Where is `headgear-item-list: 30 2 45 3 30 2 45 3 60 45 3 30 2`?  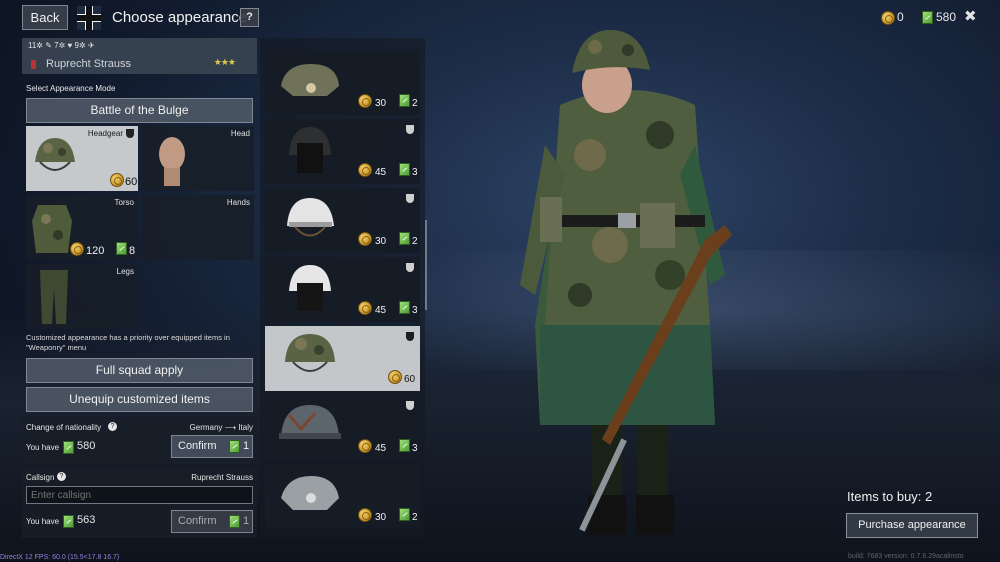 headgear-item-list: 30 2 45 3 30 2 45 3 60 45 3 30 2 is located at coordinates (342, 288).